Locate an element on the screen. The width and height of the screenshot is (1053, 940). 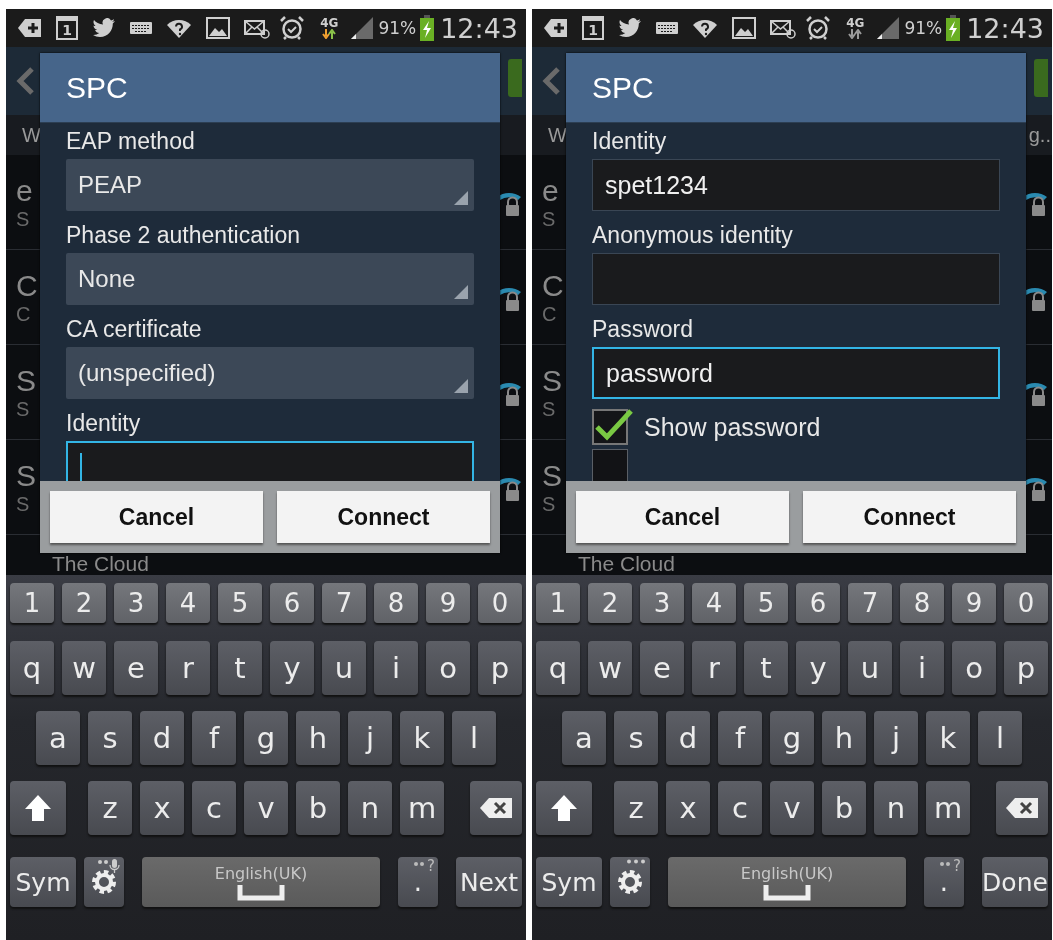
dropdown-field: None is located at coordinates (270, 279).